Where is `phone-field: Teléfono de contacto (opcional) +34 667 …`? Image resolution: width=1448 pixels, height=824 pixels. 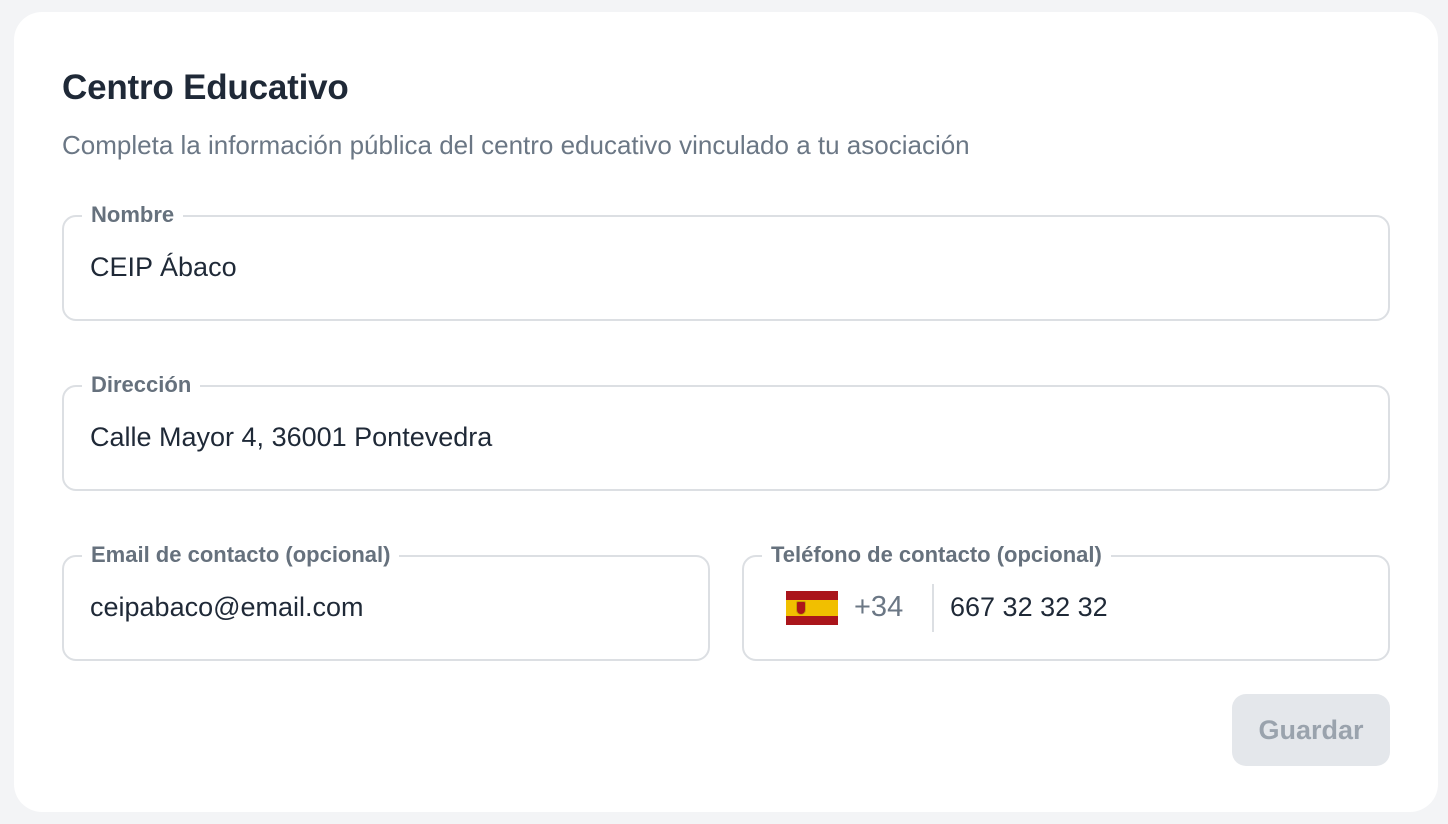
phone-field: Teléfono de contacto (opcional) +34 667 … is located at coordinates (1066, 601).